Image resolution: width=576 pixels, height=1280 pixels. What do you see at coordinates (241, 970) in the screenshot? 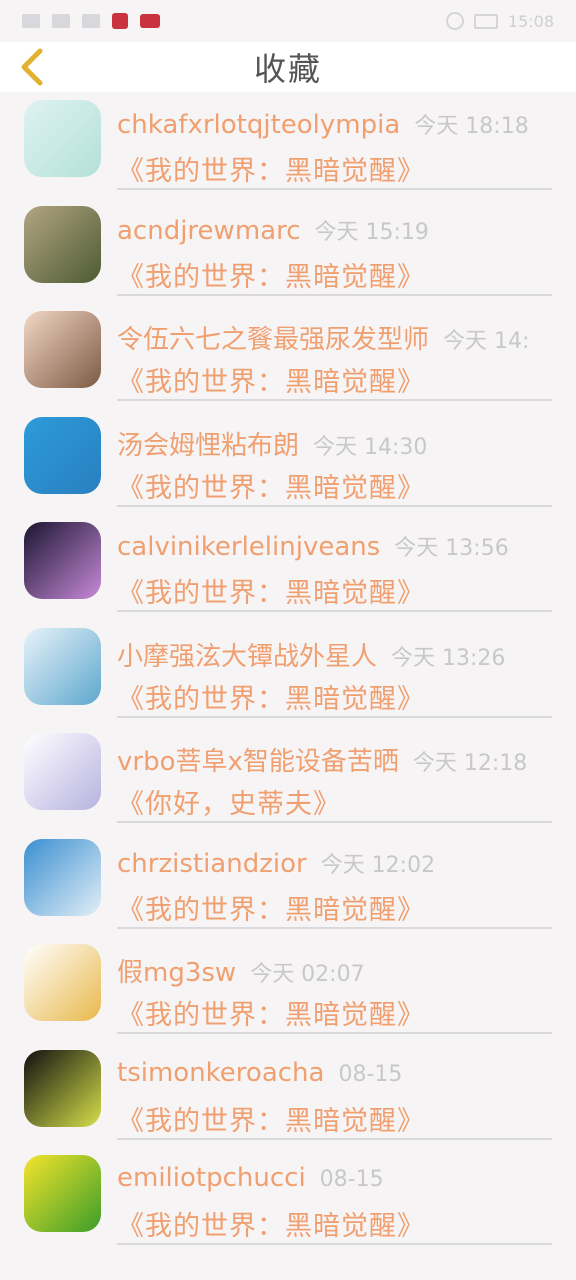
I see `item-header: 假mg3sw 今天 02:07` at bounding box center [241, 970].